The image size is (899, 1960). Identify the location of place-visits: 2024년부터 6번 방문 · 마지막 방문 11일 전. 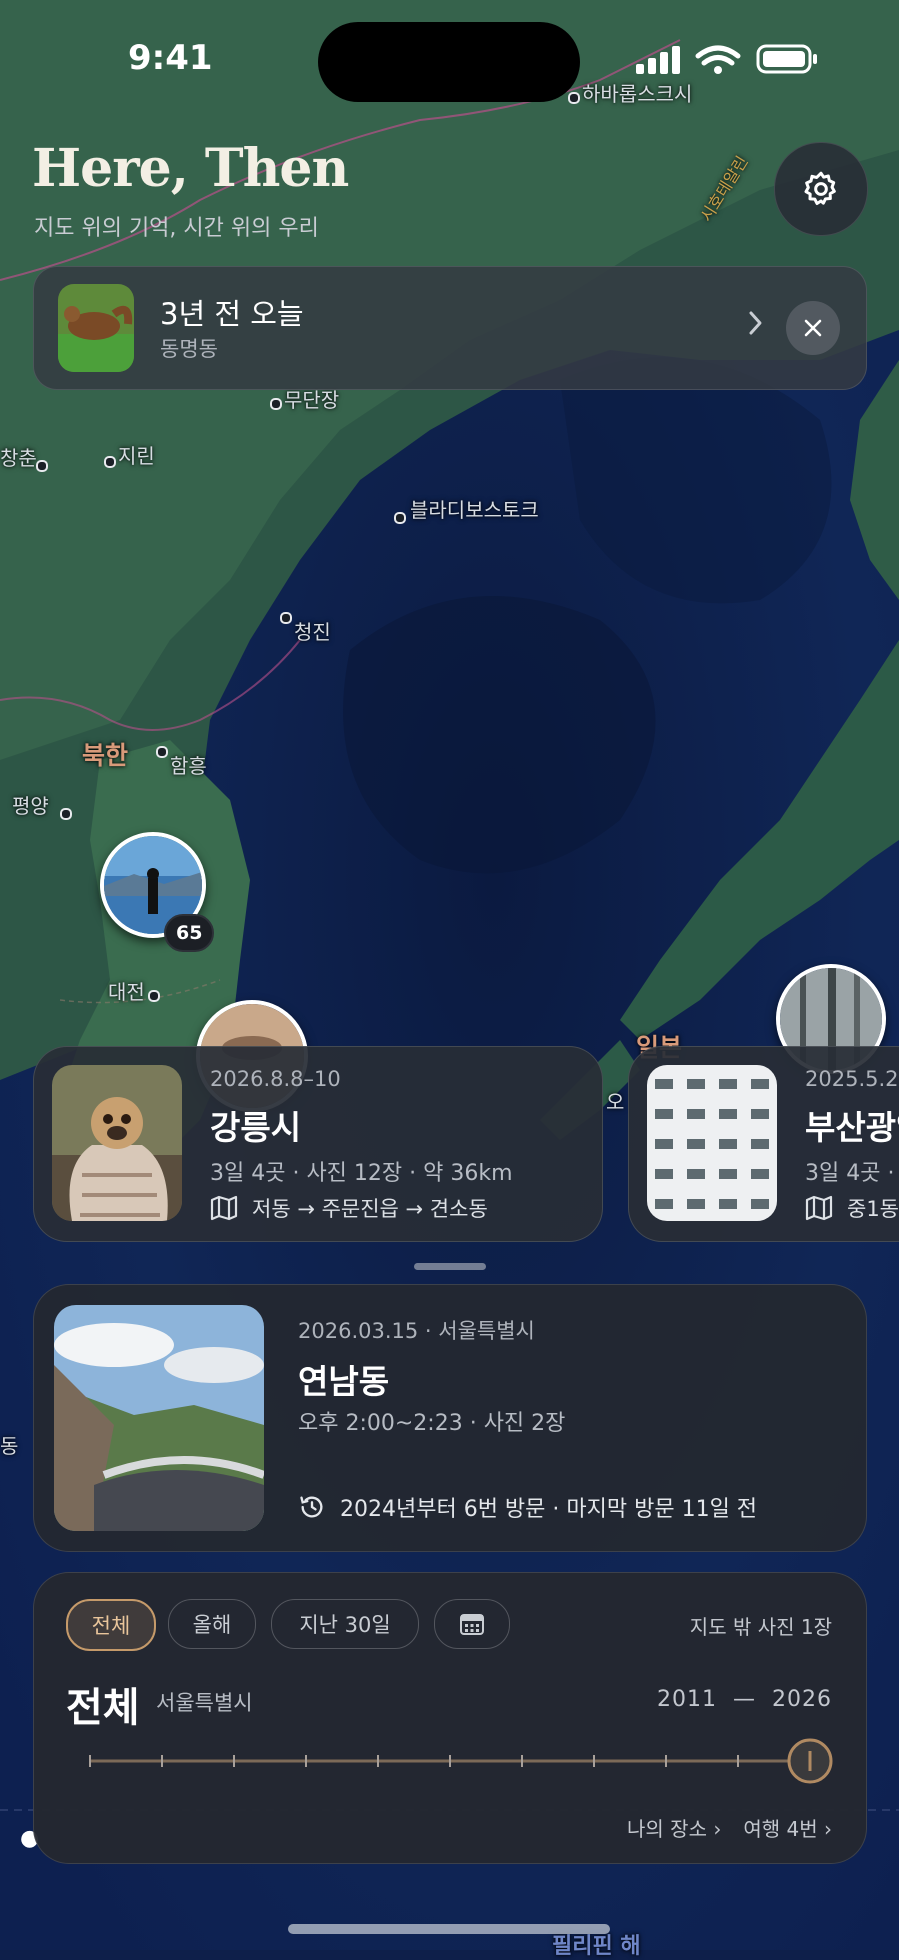
(527, 1507).